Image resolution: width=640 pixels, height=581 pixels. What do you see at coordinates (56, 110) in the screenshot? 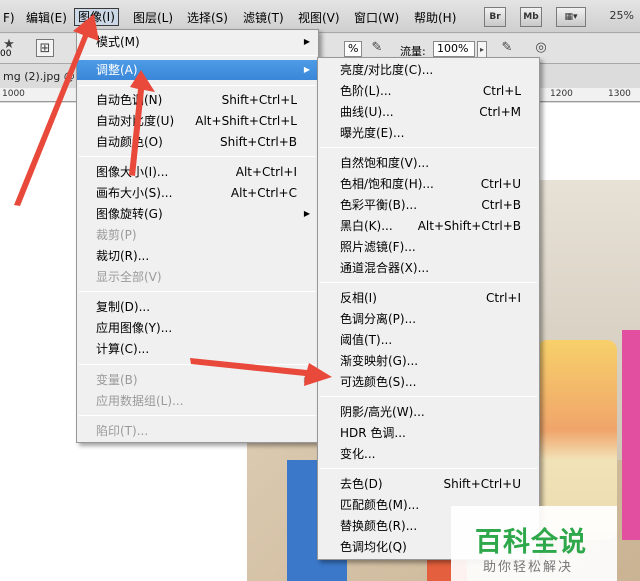
I see `arrow-to-image-menu` at bounding box center [56, 110].